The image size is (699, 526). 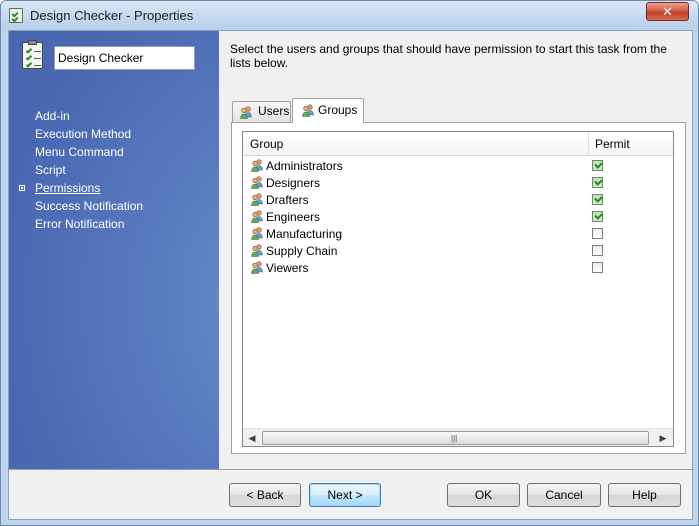 I want to click on footer-divider, so click(x=351, y=469).